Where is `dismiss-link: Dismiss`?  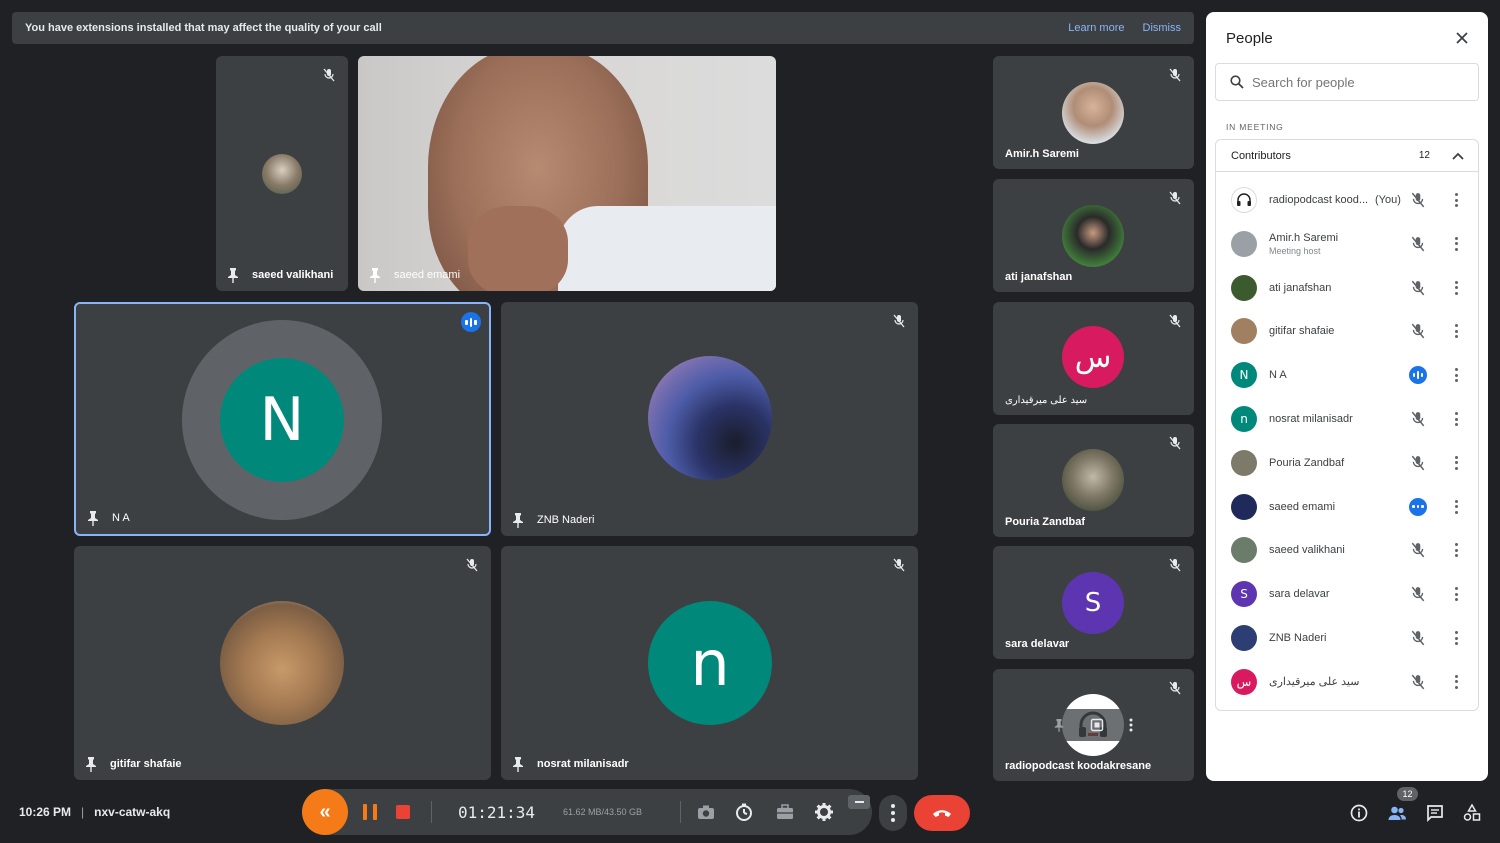 dismiss-link: Dismiss is located at coordinates (1162, 28).